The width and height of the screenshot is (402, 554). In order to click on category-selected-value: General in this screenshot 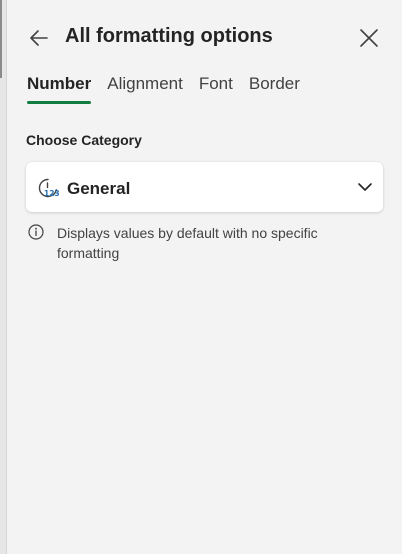, I will do `click(99, 188)`.